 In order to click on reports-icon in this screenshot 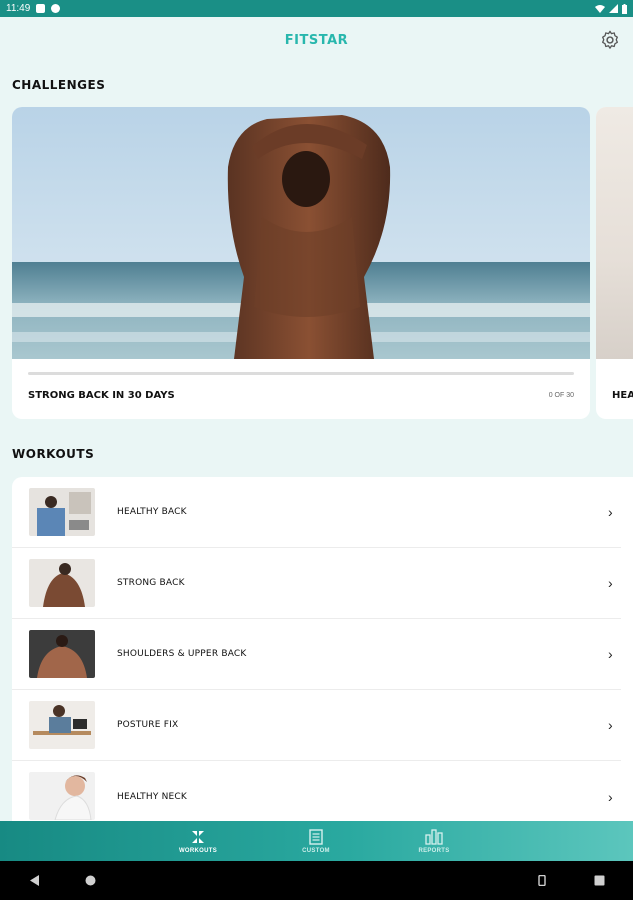, I will do `click(434, 836)`.